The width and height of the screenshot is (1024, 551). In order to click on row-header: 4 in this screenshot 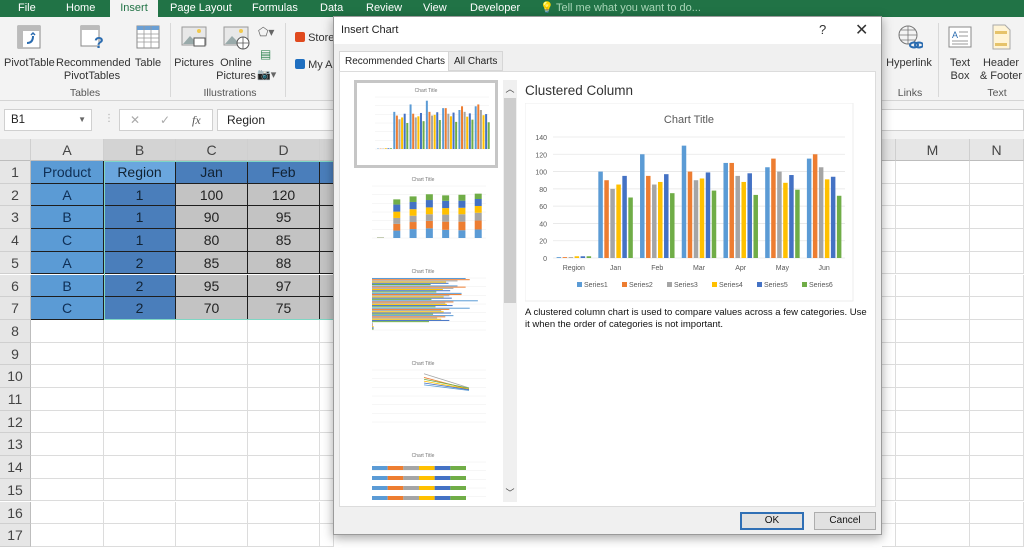, I will do `click(15, 240)`.